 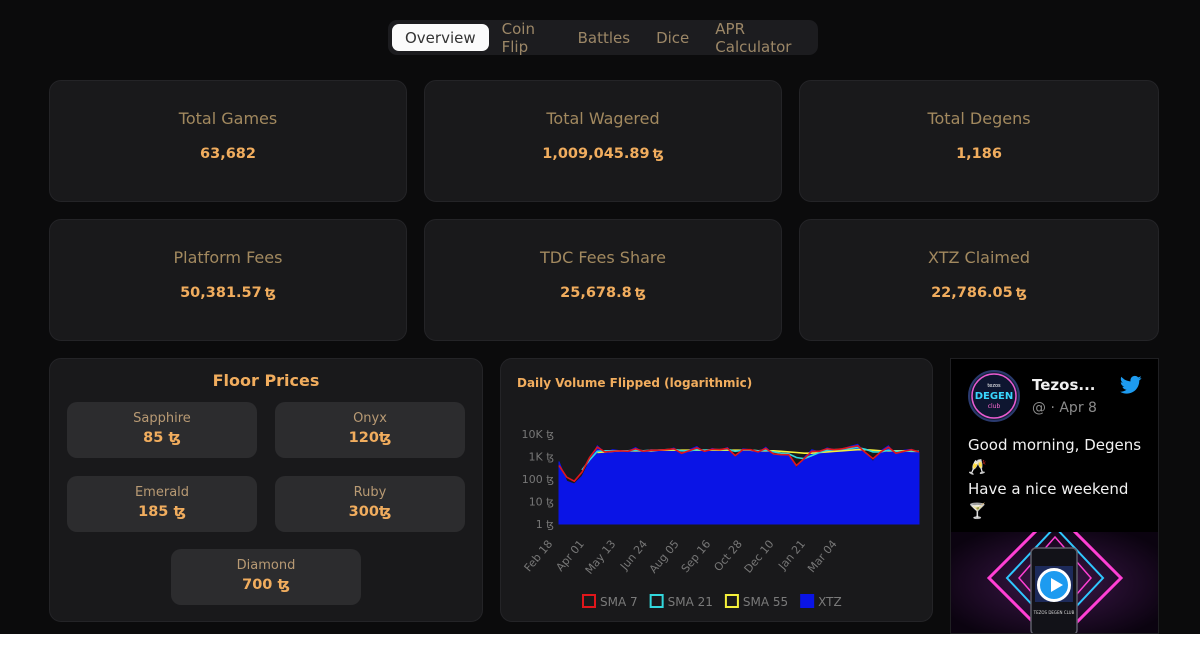 I want to click on y-tick-label: 100 ꜩ, so click(x=538, y=479).